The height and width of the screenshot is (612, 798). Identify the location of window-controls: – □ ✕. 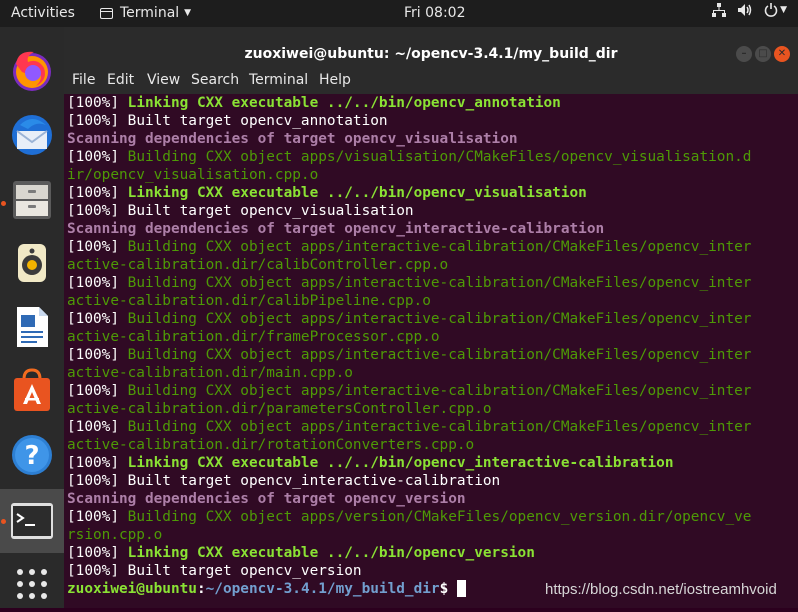
(763, 54).